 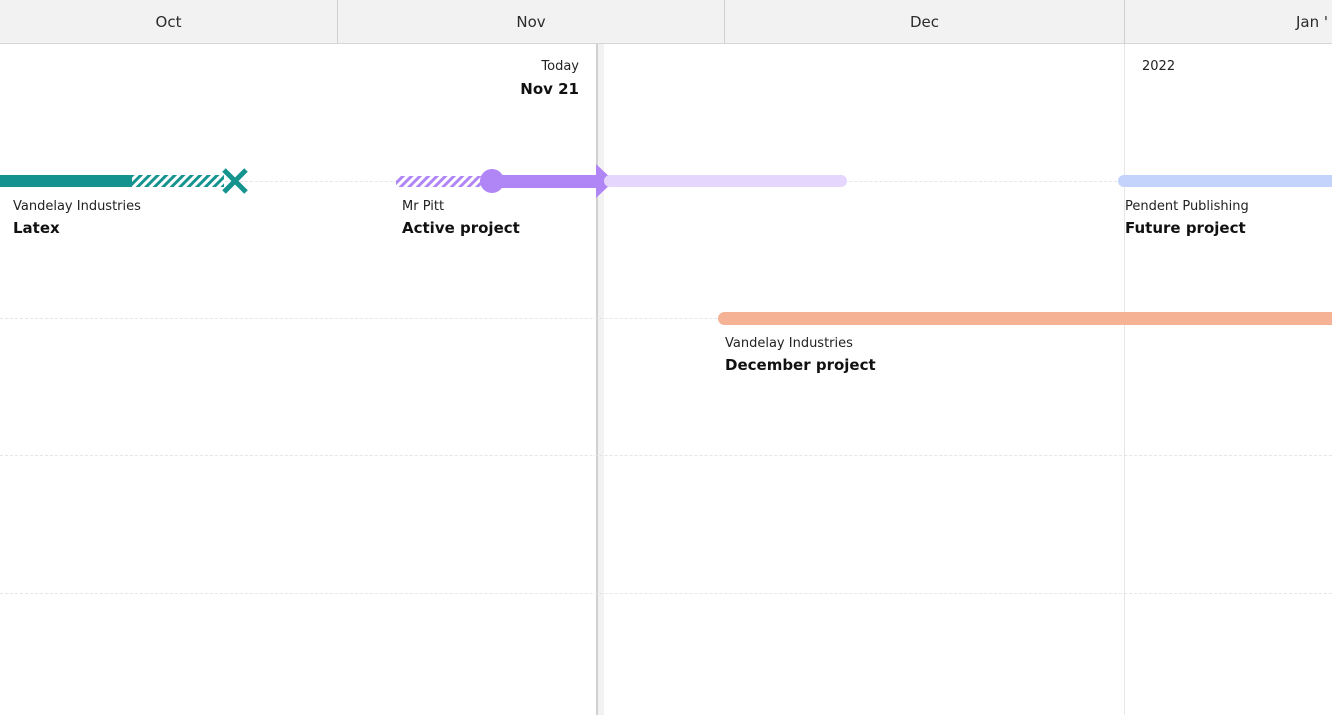 What do you see at coordinates (178, 181) in the screenshot?
I see `latex-hatched-segment` at bounding box center [178, 181].